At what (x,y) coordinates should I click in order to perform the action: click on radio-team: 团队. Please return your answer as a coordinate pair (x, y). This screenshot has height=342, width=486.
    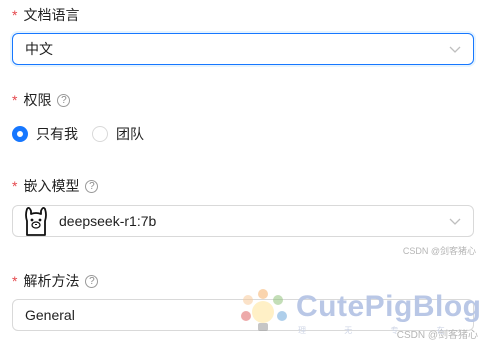
    Looking at the image, I should click on (118, 134).